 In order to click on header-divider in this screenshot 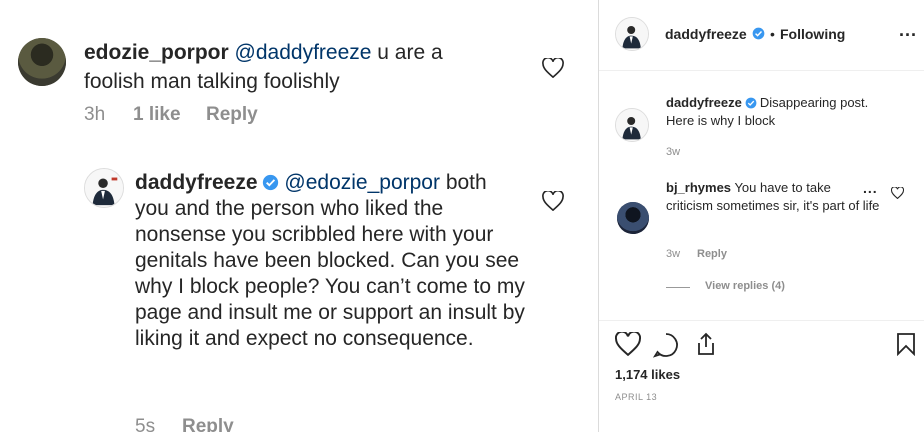, I will do `click(761, 70)`.